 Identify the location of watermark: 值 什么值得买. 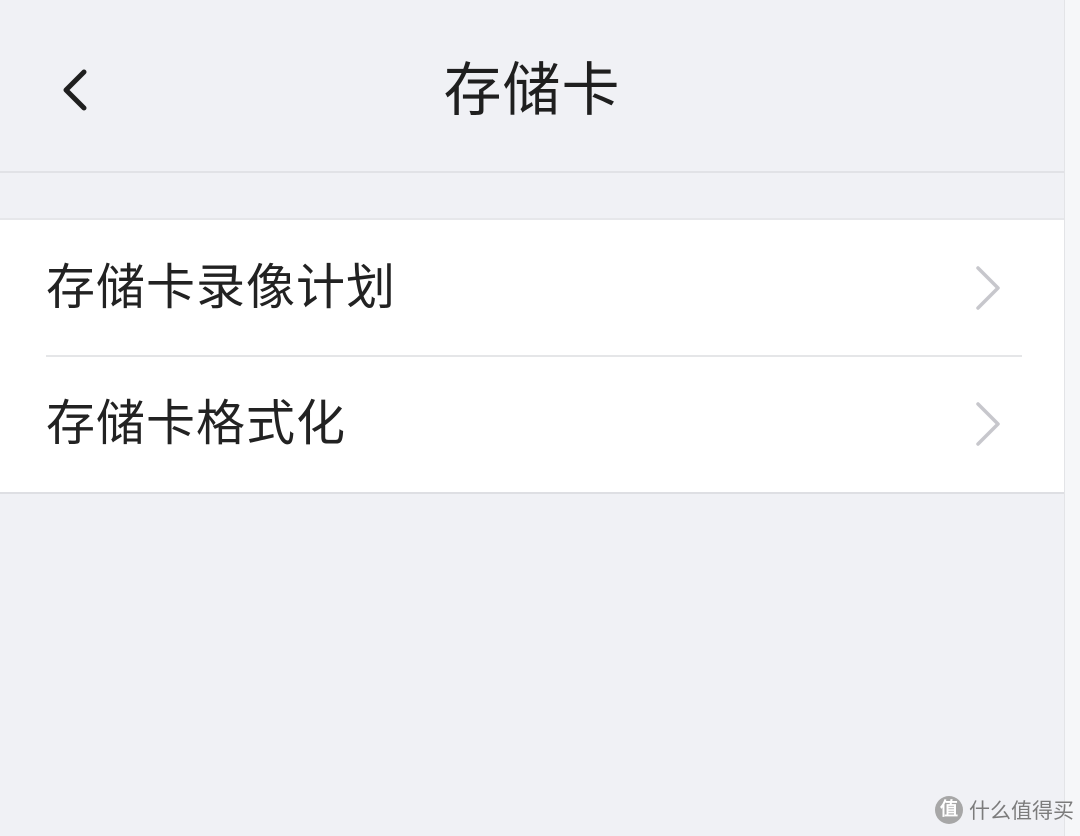
(1004, 810).